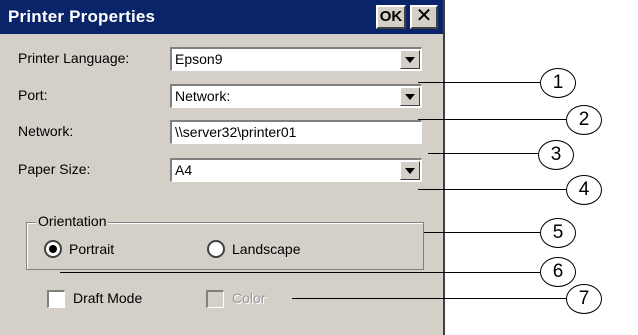  Describe the element at coordinates (221, 17) in the screenshot. I see `title-bar: Printer Properties OK ✕` at that location.